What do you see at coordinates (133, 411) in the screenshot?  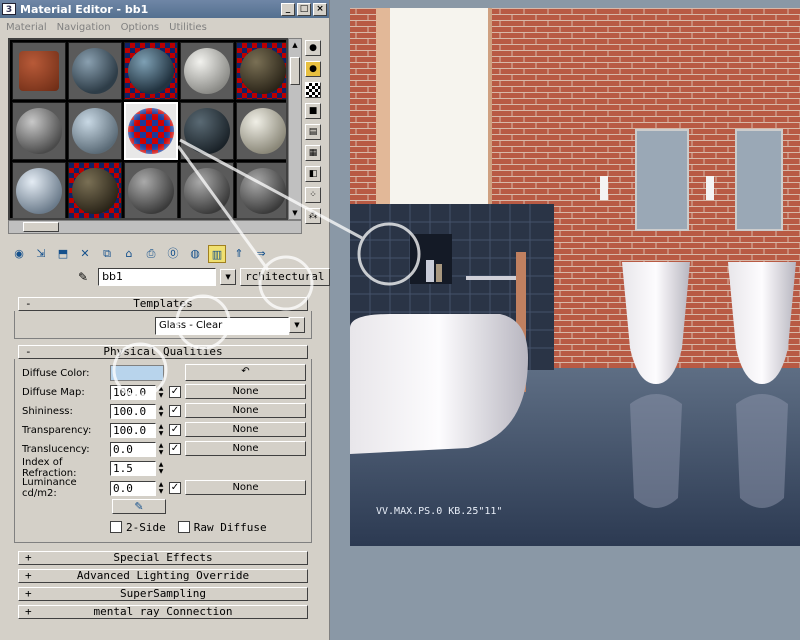 I see `shininess-spinner: 100.0` at bounding box center [133, 411].